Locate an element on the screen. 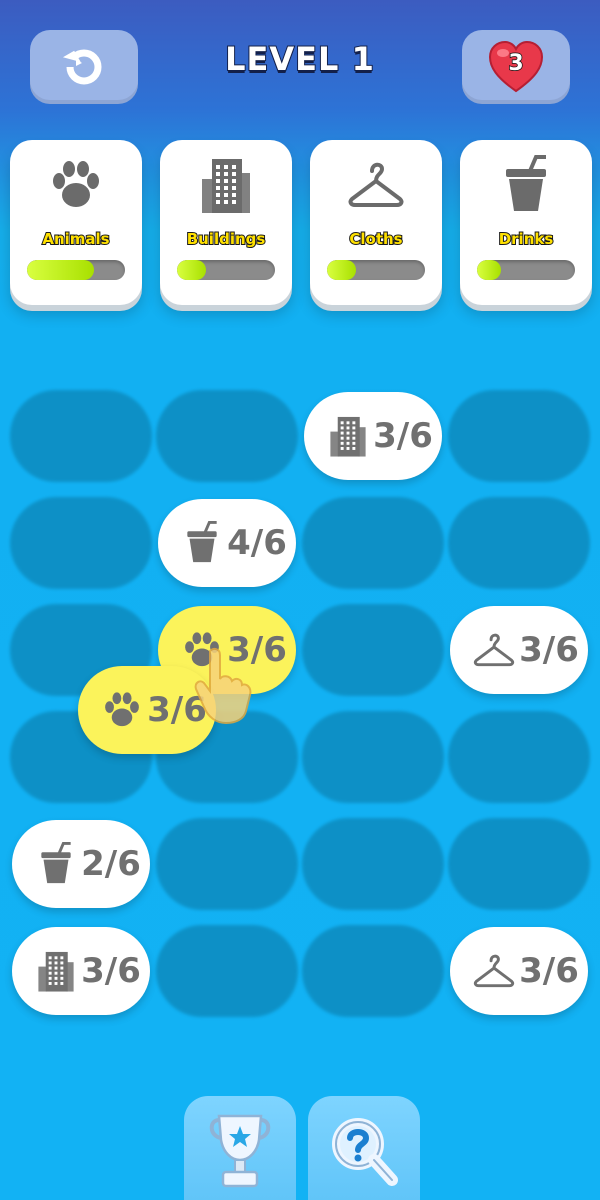 The width and height of the screenshot is (600, 1200). lives-count: 3 is located at coordinates (516, 63).